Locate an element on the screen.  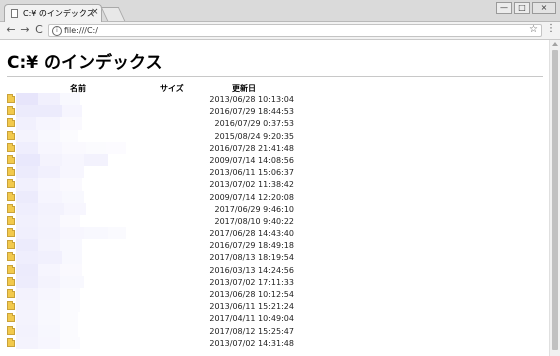
list-item: 2009/07/14 14:08:56 is located at coordinates (270, 160).